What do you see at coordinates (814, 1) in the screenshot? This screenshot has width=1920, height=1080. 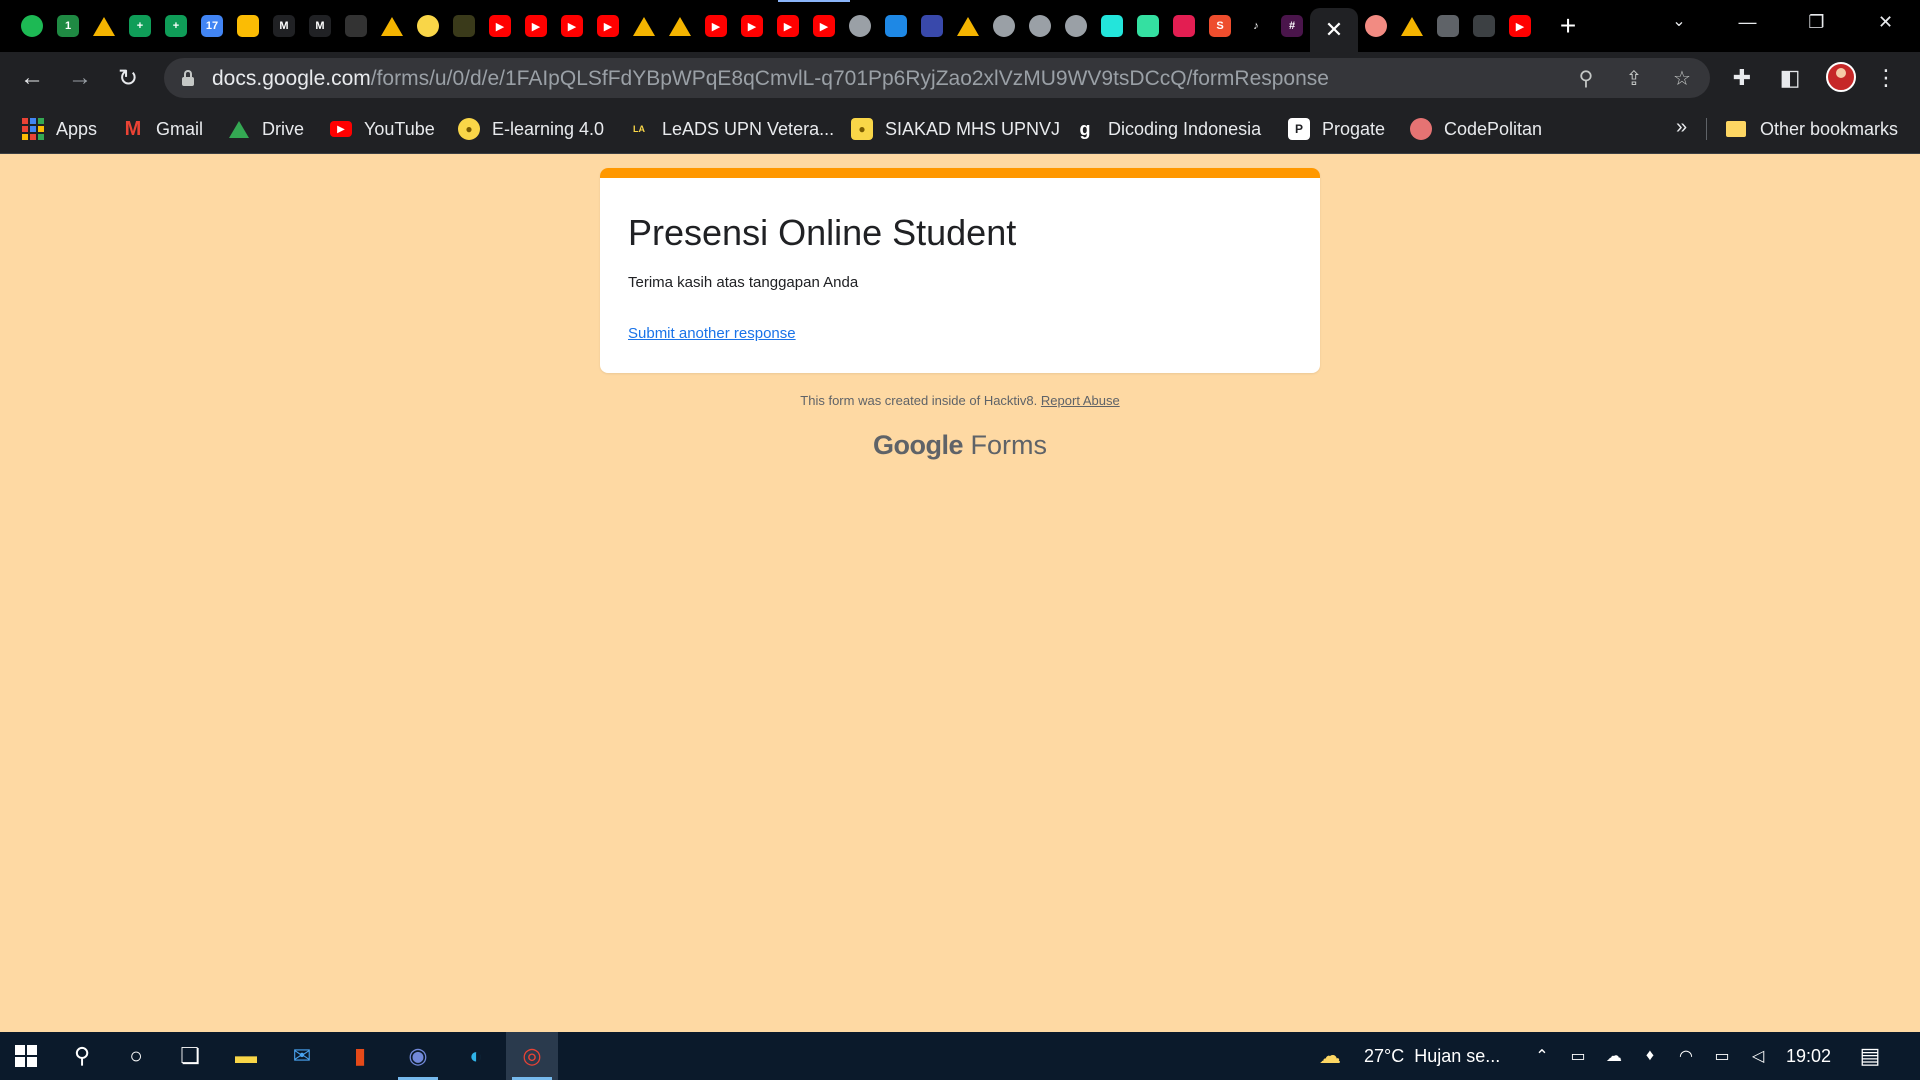 I see `tab-loading-indicator` at bounding box center [814, 1].